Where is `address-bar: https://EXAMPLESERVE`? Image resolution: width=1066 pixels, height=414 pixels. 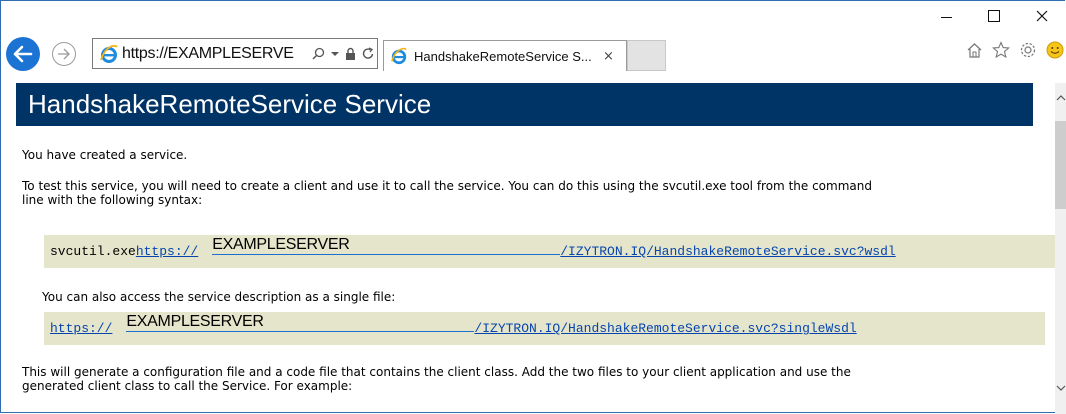
address-bar: https://EXAMPLESERVE is located at coordinates (235, 53).